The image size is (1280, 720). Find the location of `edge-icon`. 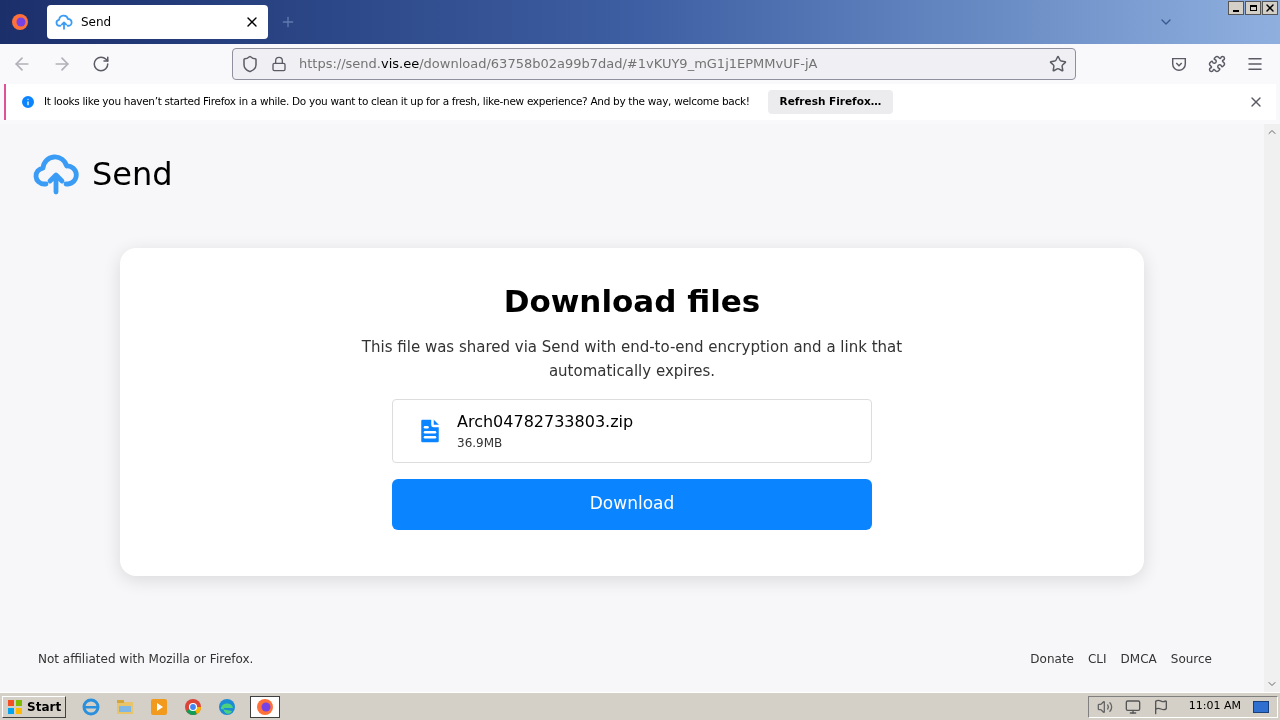

edge-icon is located at coordinates (227, 706).